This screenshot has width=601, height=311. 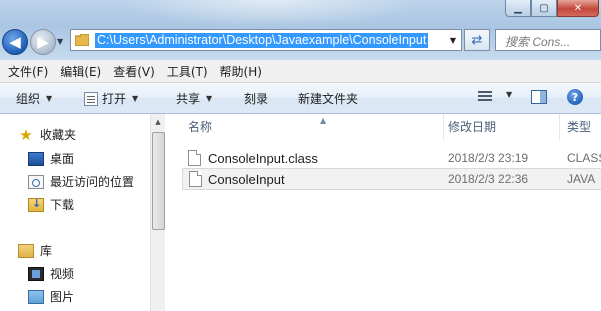 I want to click on menu-help: 帮助(H), so click(x=237, y=71).